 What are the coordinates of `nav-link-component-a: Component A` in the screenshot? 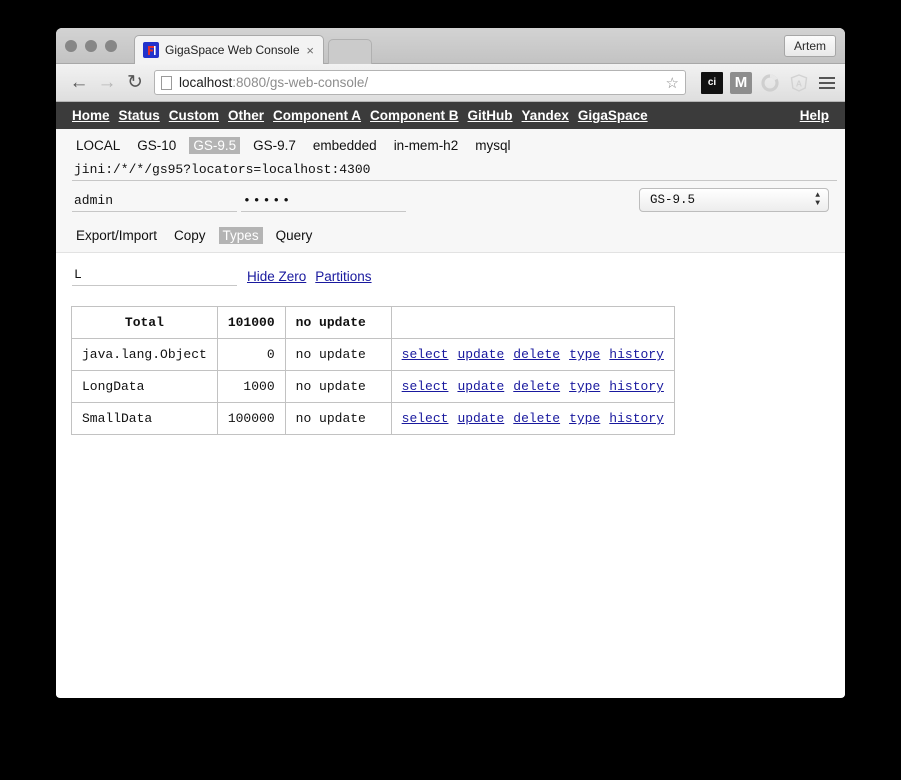 It's located at (317, 115).